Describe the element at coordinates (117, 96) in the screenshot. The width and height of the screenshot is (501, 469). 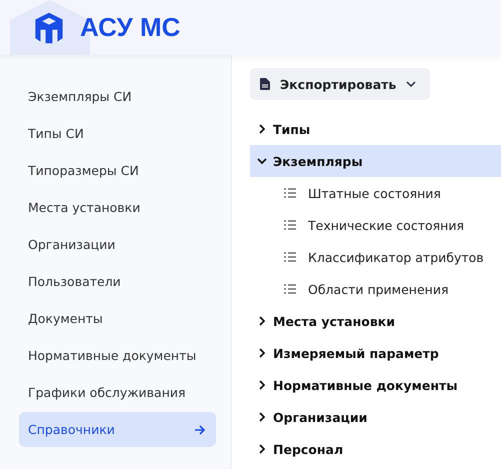
I see `sidebar-item: Экземпляры СИ` at that location.